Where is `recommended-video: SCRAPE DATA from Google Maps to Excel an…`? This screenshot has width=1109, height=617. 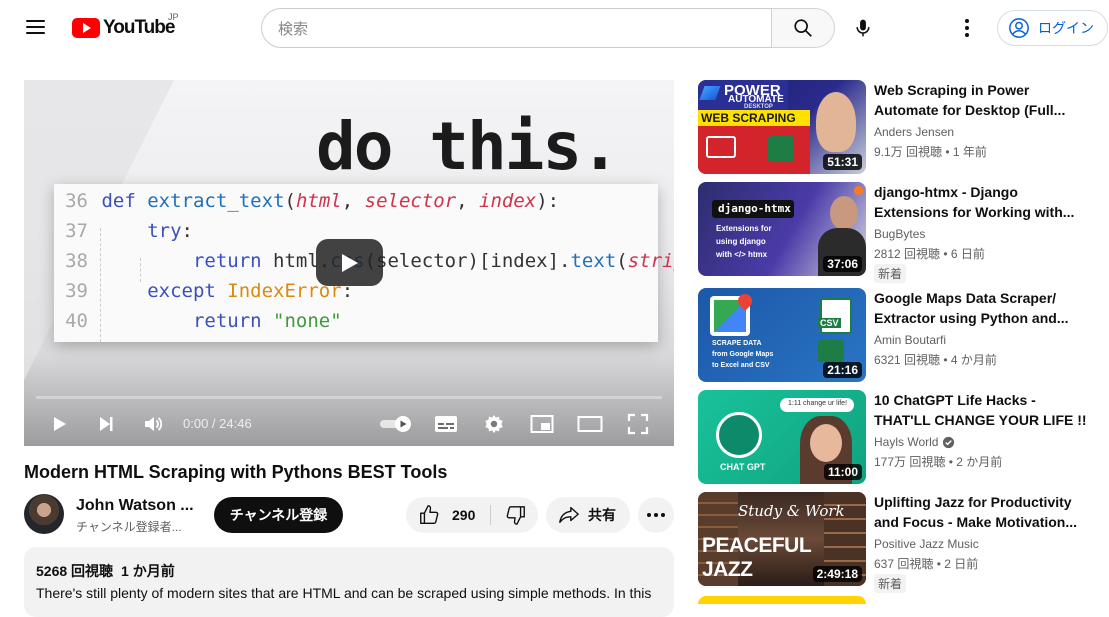
recommended-video: SCRAPE DATA from Google Maps to Excel an… is located at coordinates (898, 335).